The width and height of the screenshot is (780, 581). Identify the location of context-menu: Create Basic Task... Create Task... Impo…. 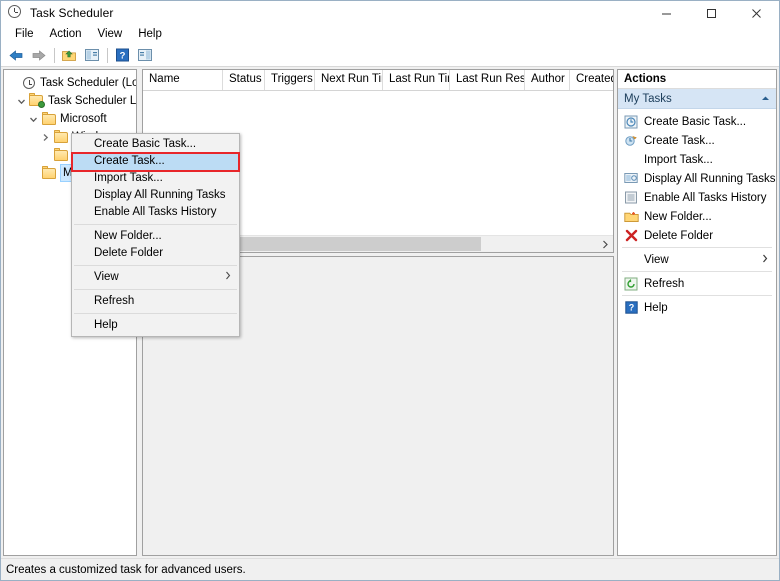
(155, 235).